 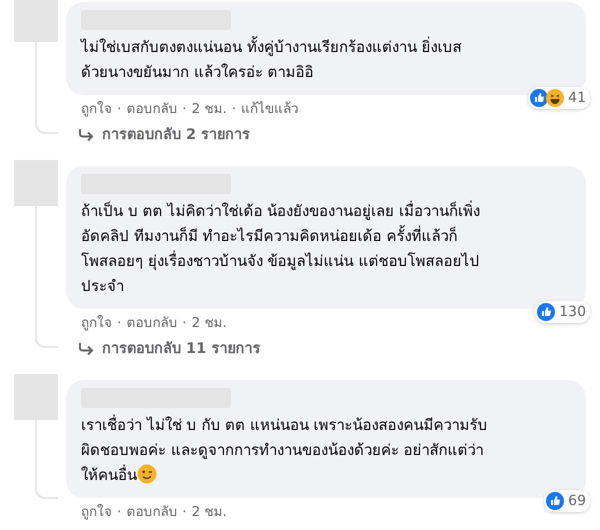 I want to click on laughing-face-icon, so click(x=555, y=98).